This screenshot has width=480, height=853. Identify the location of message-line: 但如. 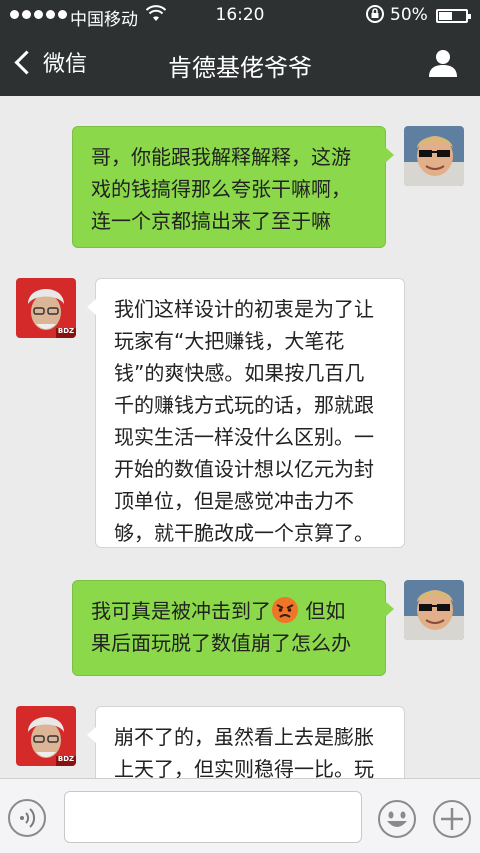
(322, 611).